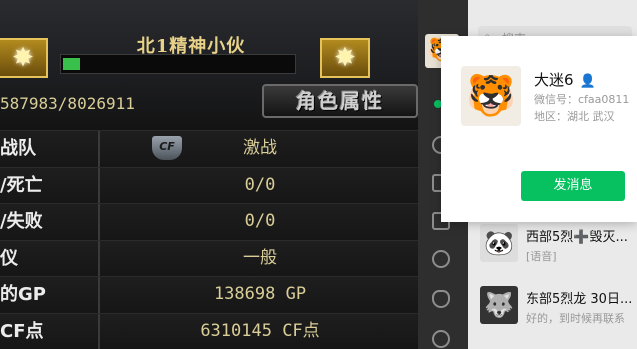  I want to click on contact-name: 大迷6 👤, so click(565, 79).